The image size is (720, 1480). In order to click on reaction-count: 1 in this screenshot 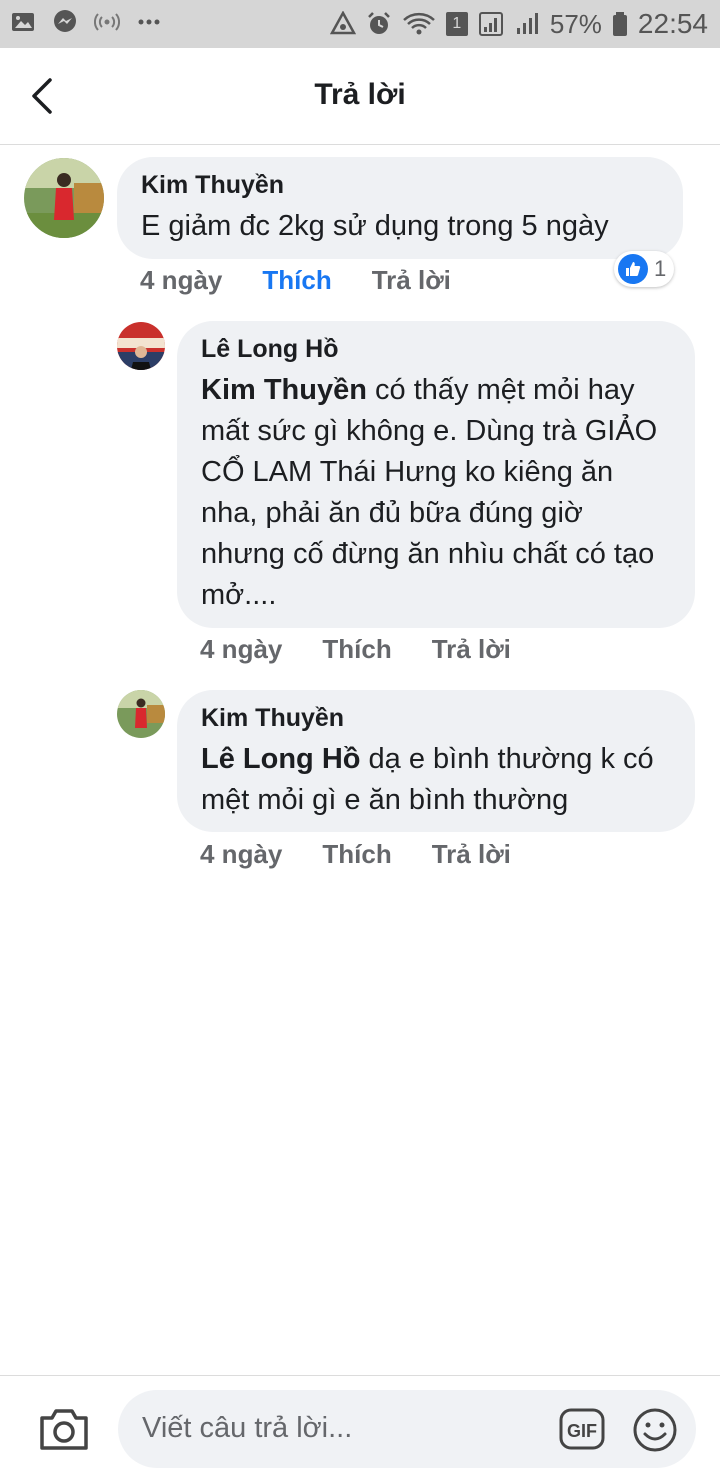, I will do `click(660, 268)`.